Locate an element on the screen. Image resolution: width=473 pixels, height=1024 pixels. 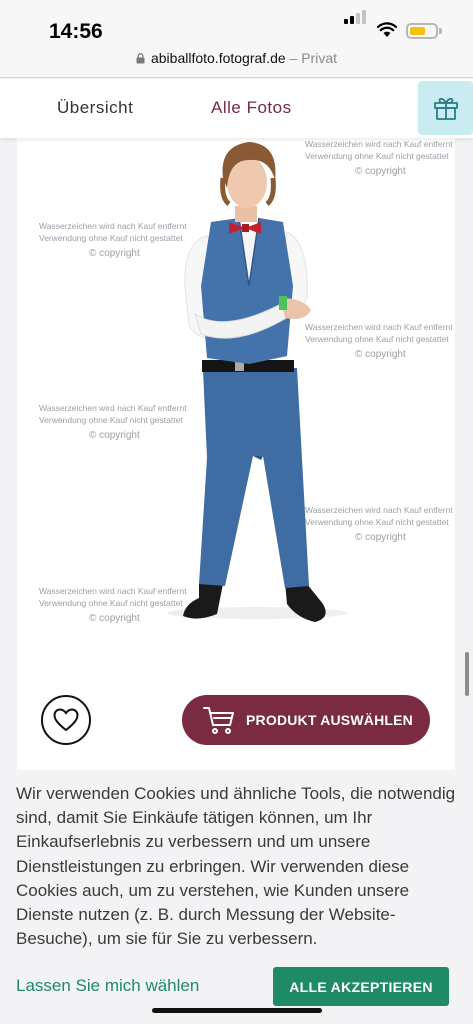
choose-cookies-link: Lassen Sie mich wählen is located at coordinates (107, 986).